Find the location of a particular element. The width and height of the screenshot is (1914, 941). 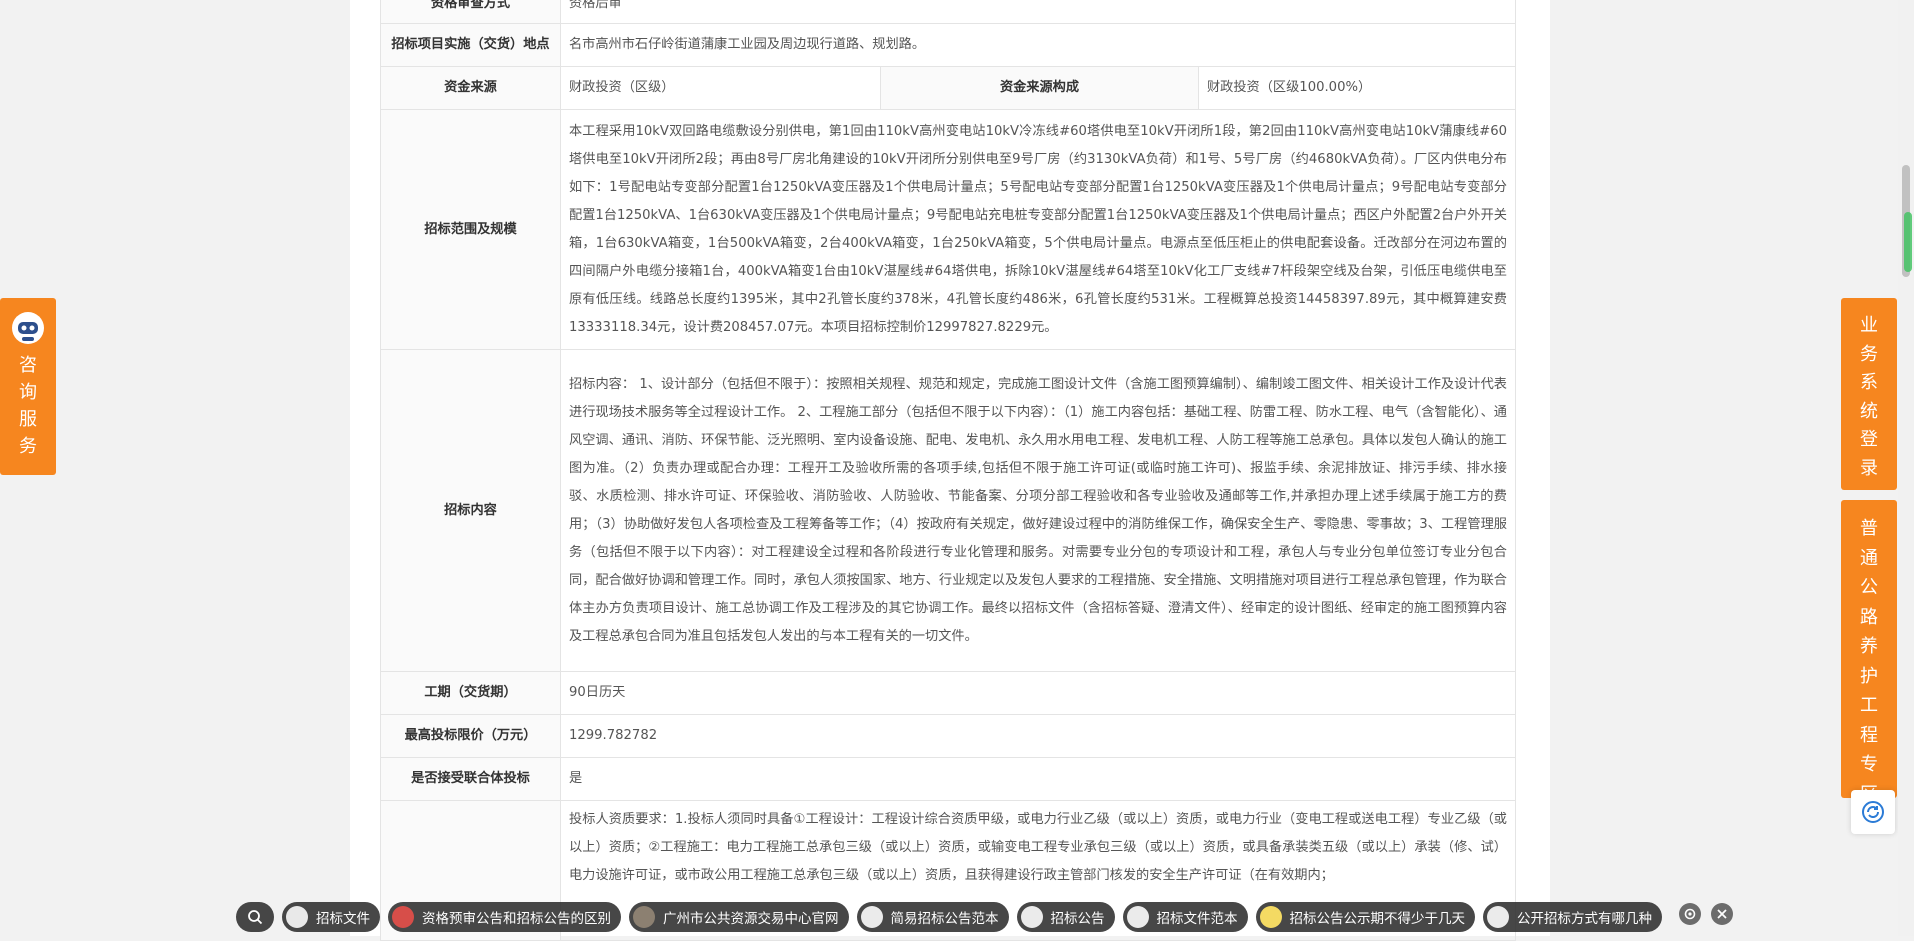

table-row: 招标项目实施（交货）地点 名市高州市石仔岭街道蒲康工业园及周边现行道路、规划路。 is located at coordinates (948, 45).